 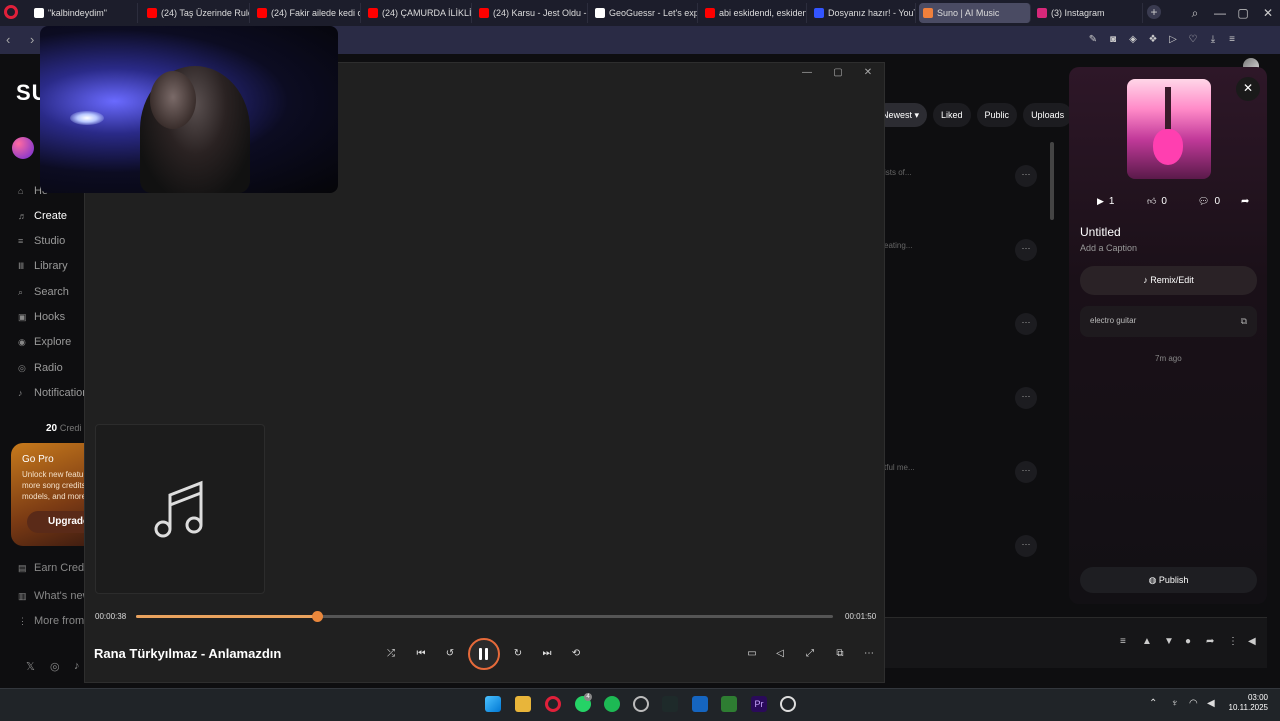 What do you see at coordinates (752, 654) in the screenshot?
I see `captions-icon: ▭` at bounding box center [752, 654].